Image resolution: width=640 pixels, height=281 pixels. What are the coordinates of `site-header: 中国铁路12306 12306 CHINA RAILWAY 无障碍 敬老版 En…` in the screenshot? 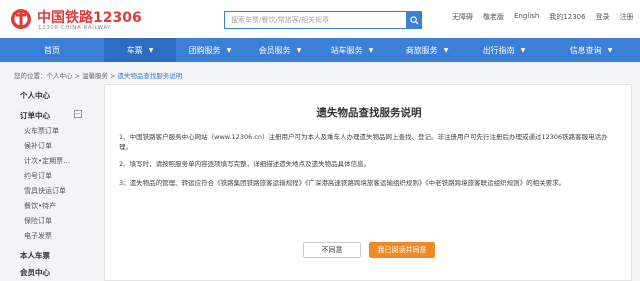 It's located at (320, 19).